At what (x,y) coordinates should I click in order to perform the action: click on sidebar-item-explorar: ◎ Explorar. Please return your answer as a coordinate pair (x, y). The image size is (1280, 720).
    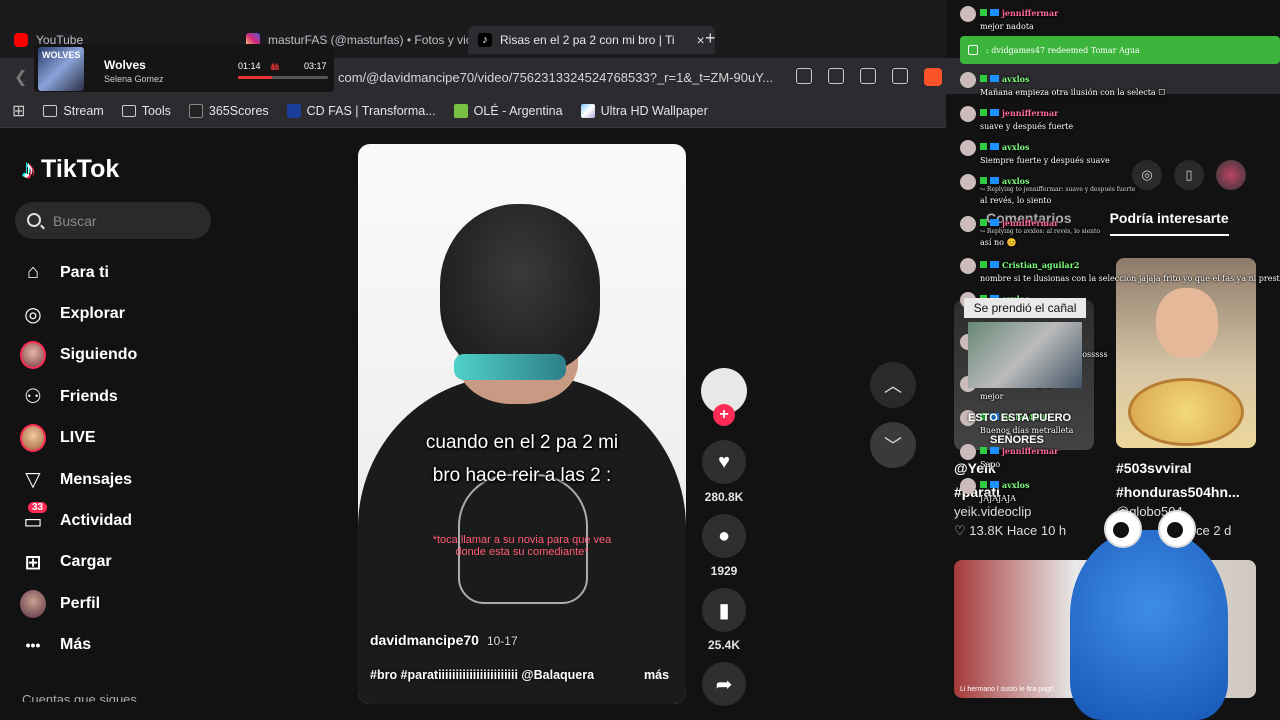
    Looking at the image, I should click on (120, 313).